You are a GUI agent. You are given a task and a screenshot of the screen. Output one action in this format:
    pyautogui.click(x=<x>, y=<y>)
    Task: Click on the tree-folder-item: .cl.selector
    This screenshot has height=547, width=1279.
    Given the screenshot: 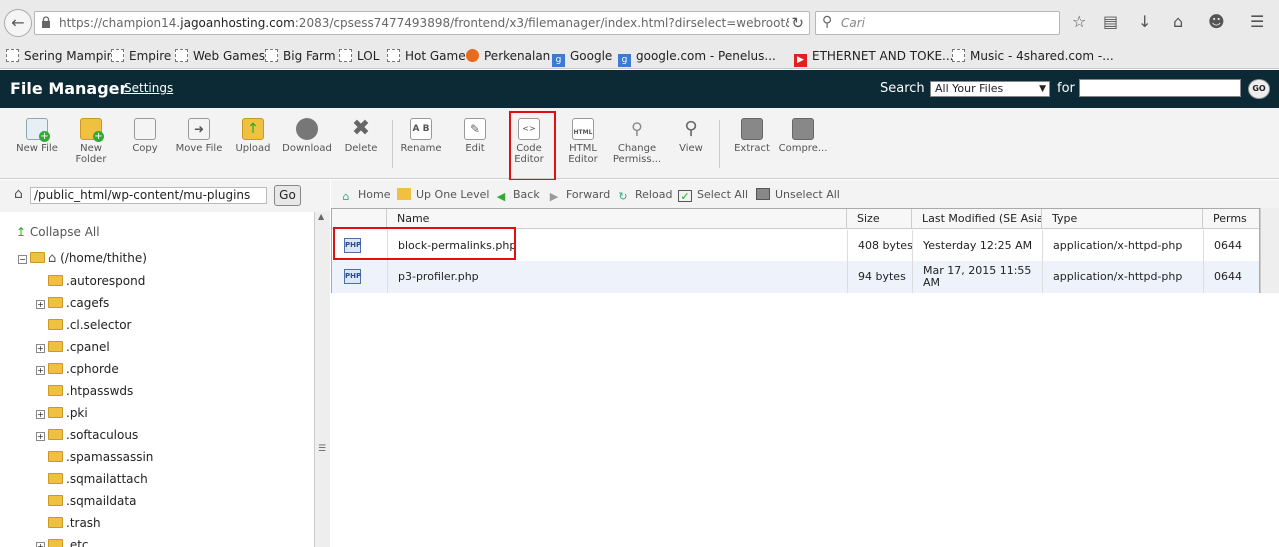 What is the action you would take?
    pyautogui.click(x=84, y=325)
    